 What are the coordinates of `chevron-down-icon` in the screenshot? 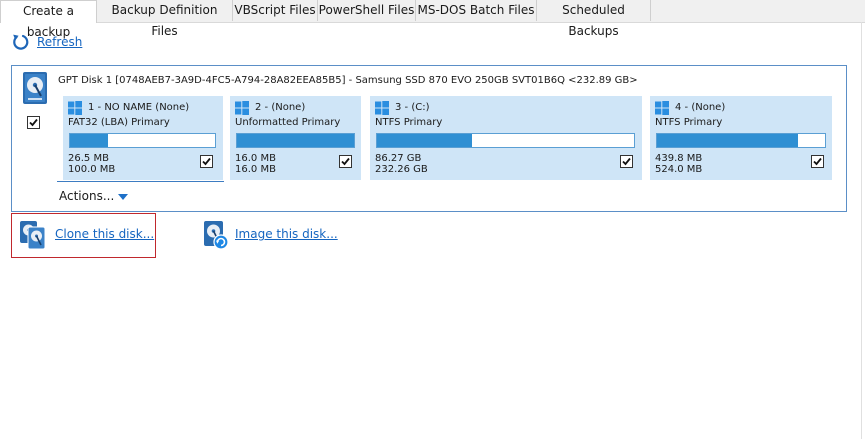 It's located at (123, 196).